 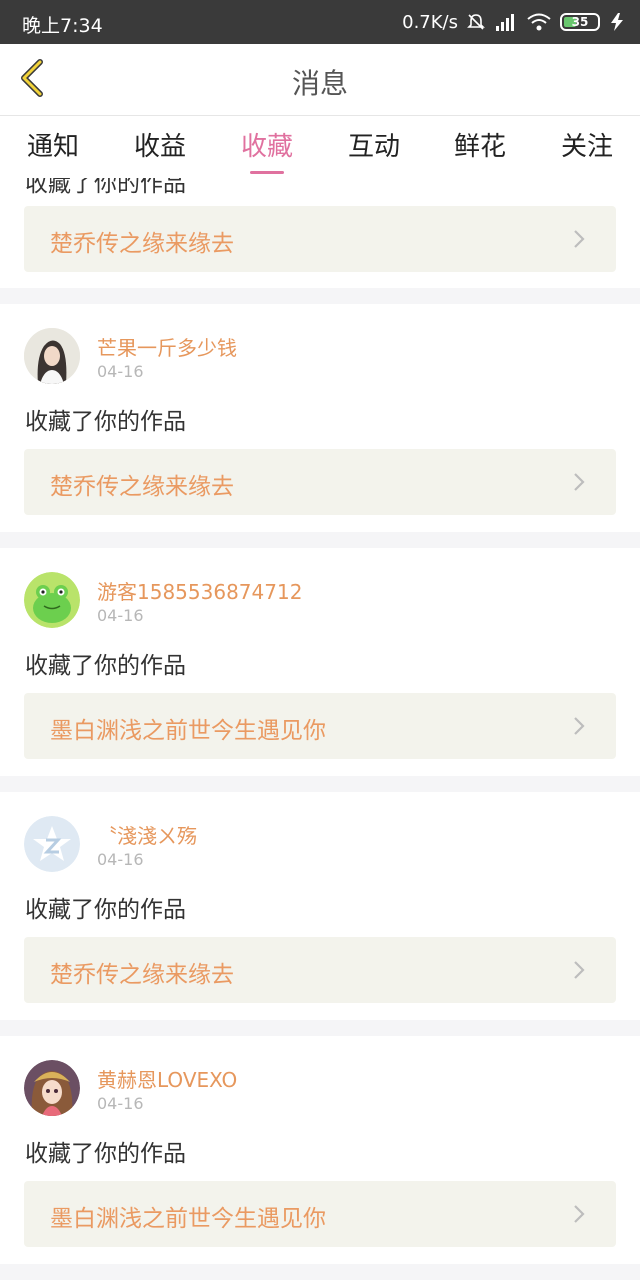 What do you see at coordinates (320, 147) in the screenshot?
I see `tab-bar: 通知 收益 收藏 互动 鲜花 关注` at bounding box center [320, 147].